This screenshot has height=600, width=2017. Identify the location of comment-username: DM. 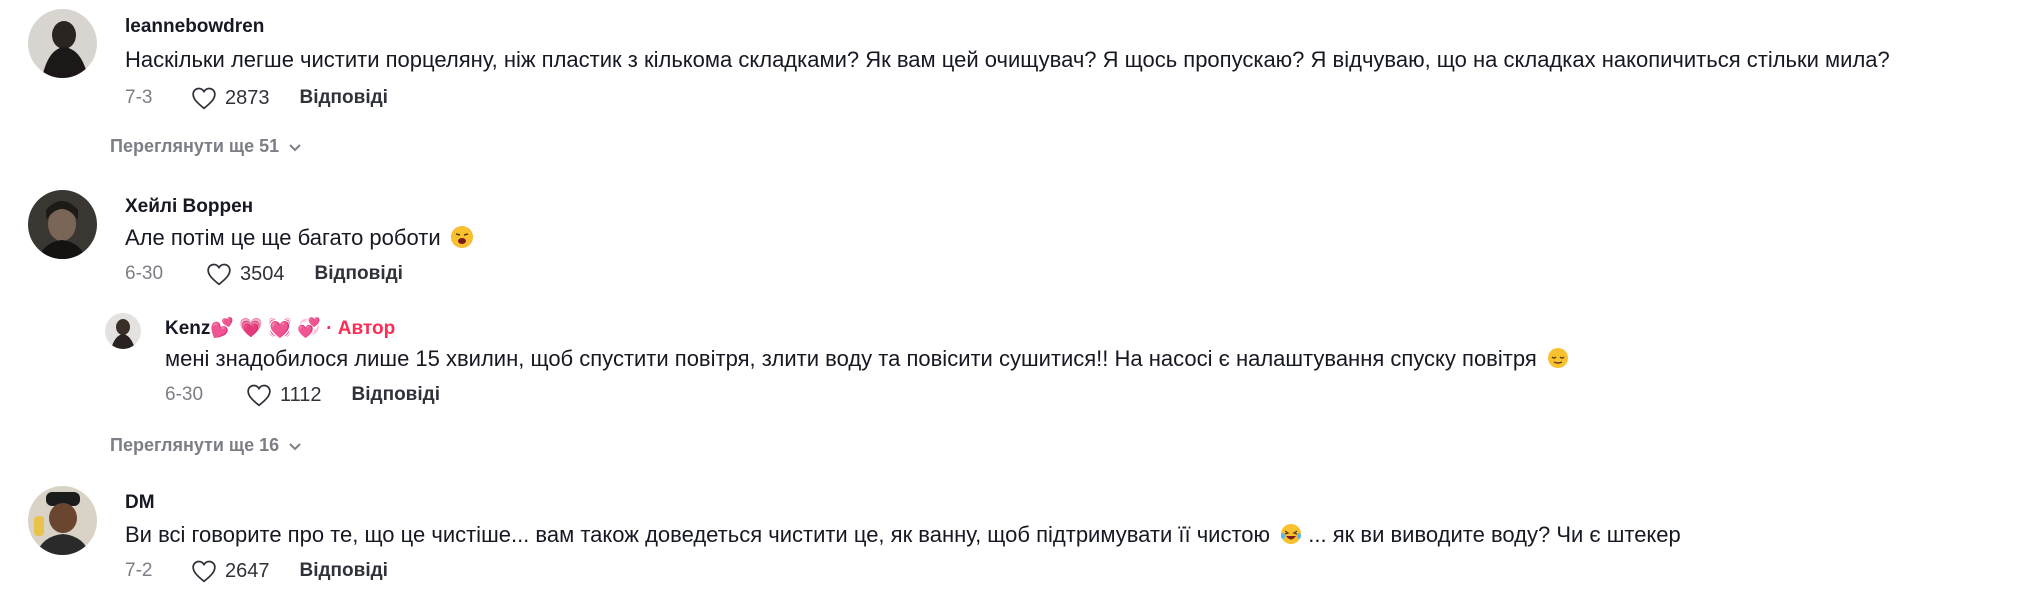
(140, 503).